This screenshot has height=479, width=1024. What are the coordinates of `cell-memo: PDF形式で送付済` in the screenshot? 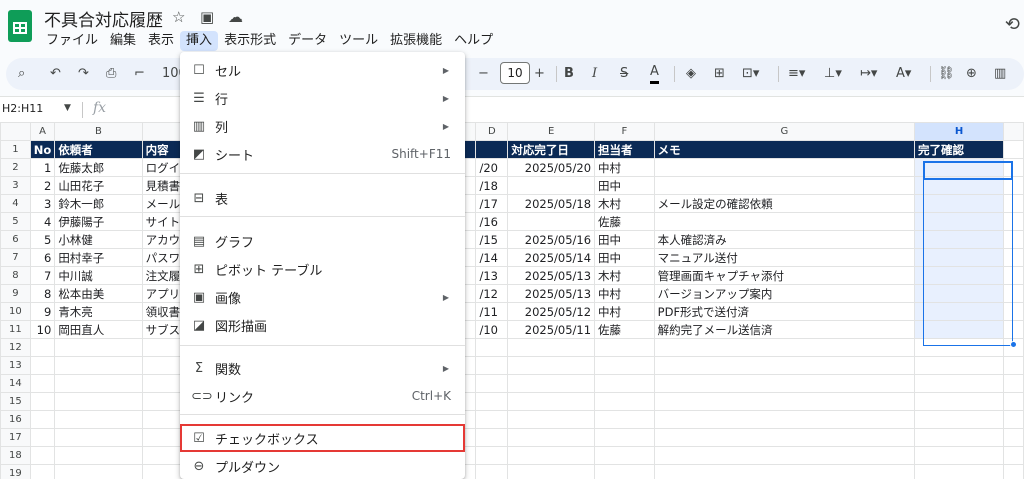 It's located at (784, 311).